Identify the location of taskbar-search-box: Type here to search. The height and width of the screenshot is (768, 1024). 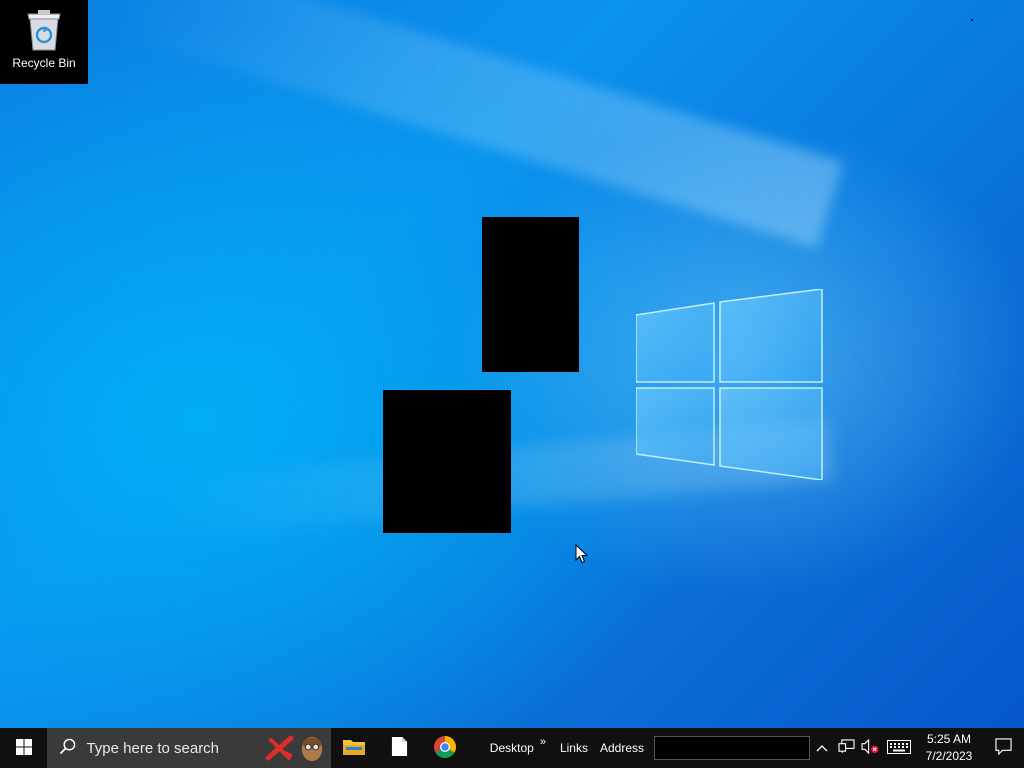
(189, 748).